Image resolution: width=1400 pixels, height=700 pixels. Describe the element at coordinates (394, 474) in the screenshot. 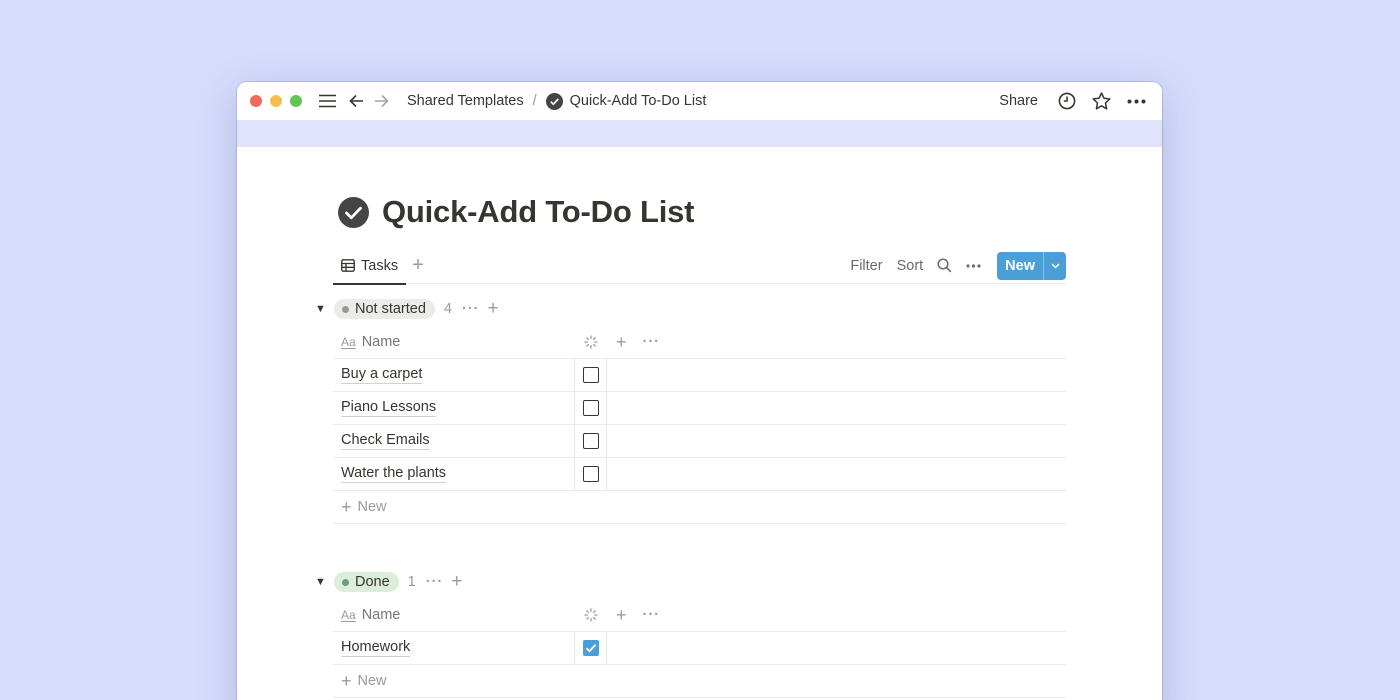

I see `row-name: Water the plants` at that location.